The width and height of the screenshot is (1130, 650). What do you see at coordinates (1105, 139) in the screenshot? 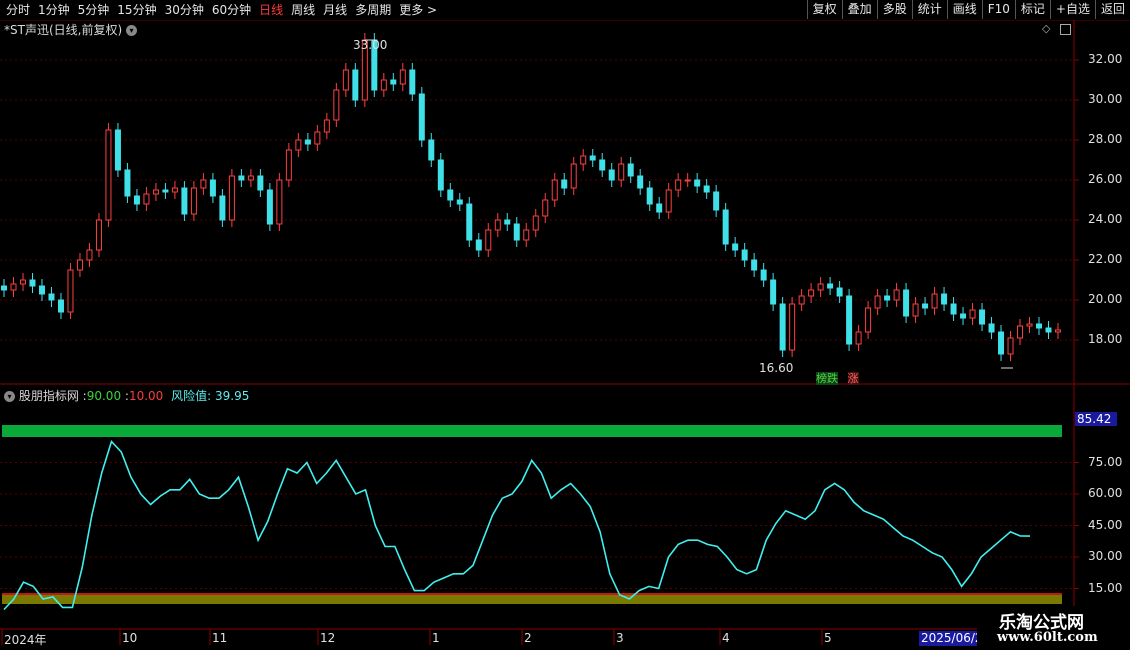
I see `price-tick-label: 28.00` at bounding box center [1105, 139].